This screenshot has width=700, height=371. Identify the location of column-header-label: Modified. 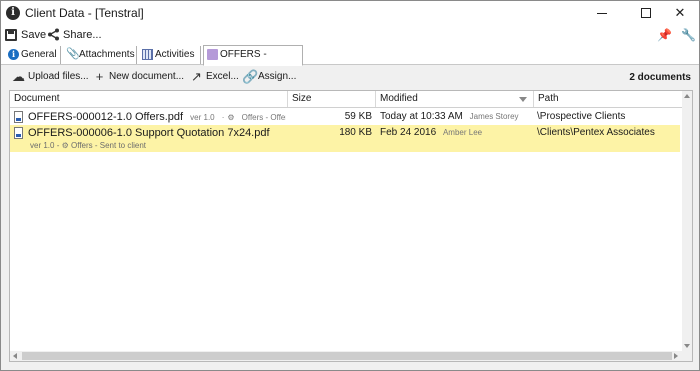
(399, 98).